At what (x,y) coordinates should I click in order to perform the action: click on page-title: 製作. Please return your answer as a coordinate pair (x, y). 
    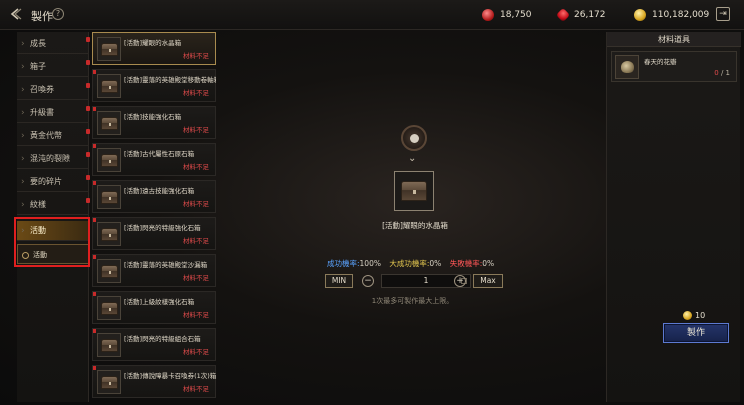
    Looking at the image, I should click on (42, 16).